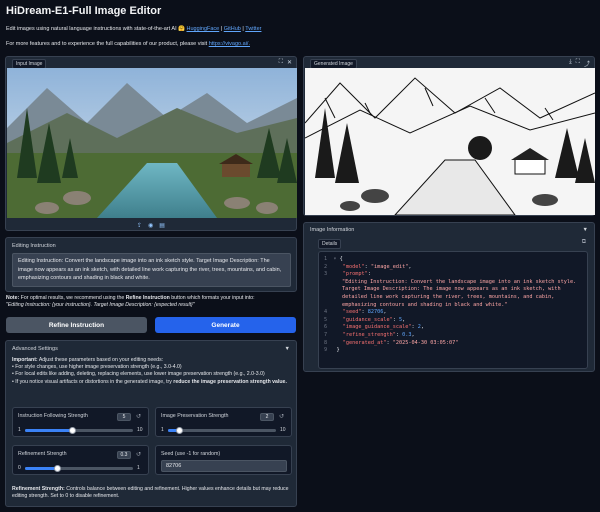 The width and height of the screenshot is (600, 512). I want to click on vivago-link: https://vivago.ai/., so click(229, 44).